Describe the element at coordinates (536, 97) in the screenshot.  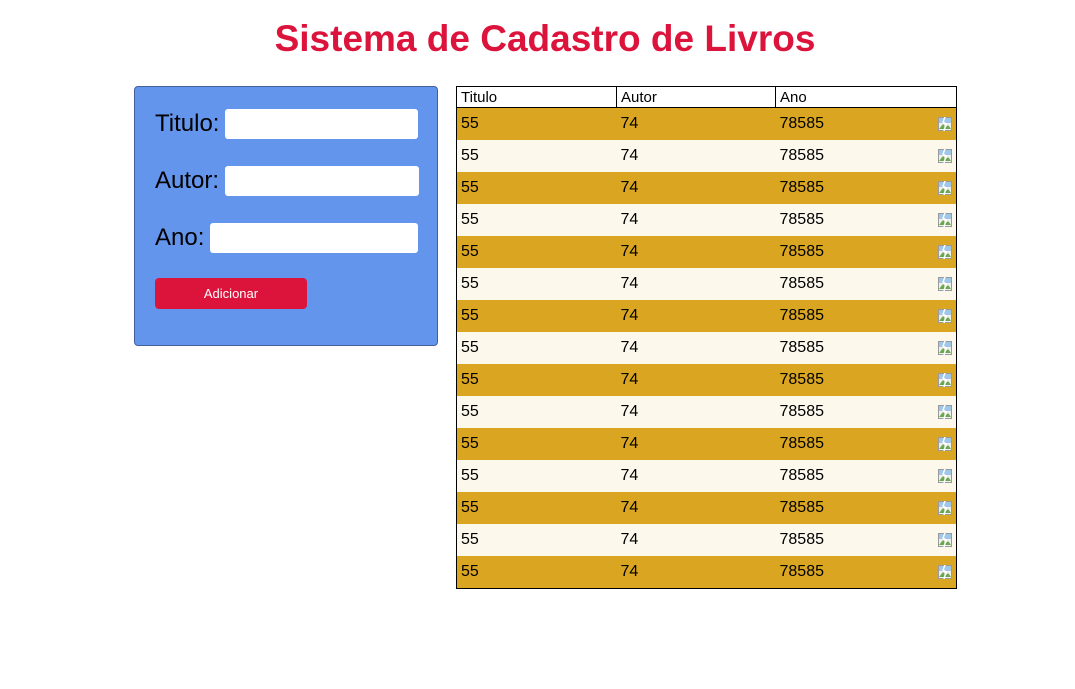
I see `header-titulo: Titulo` at that location.